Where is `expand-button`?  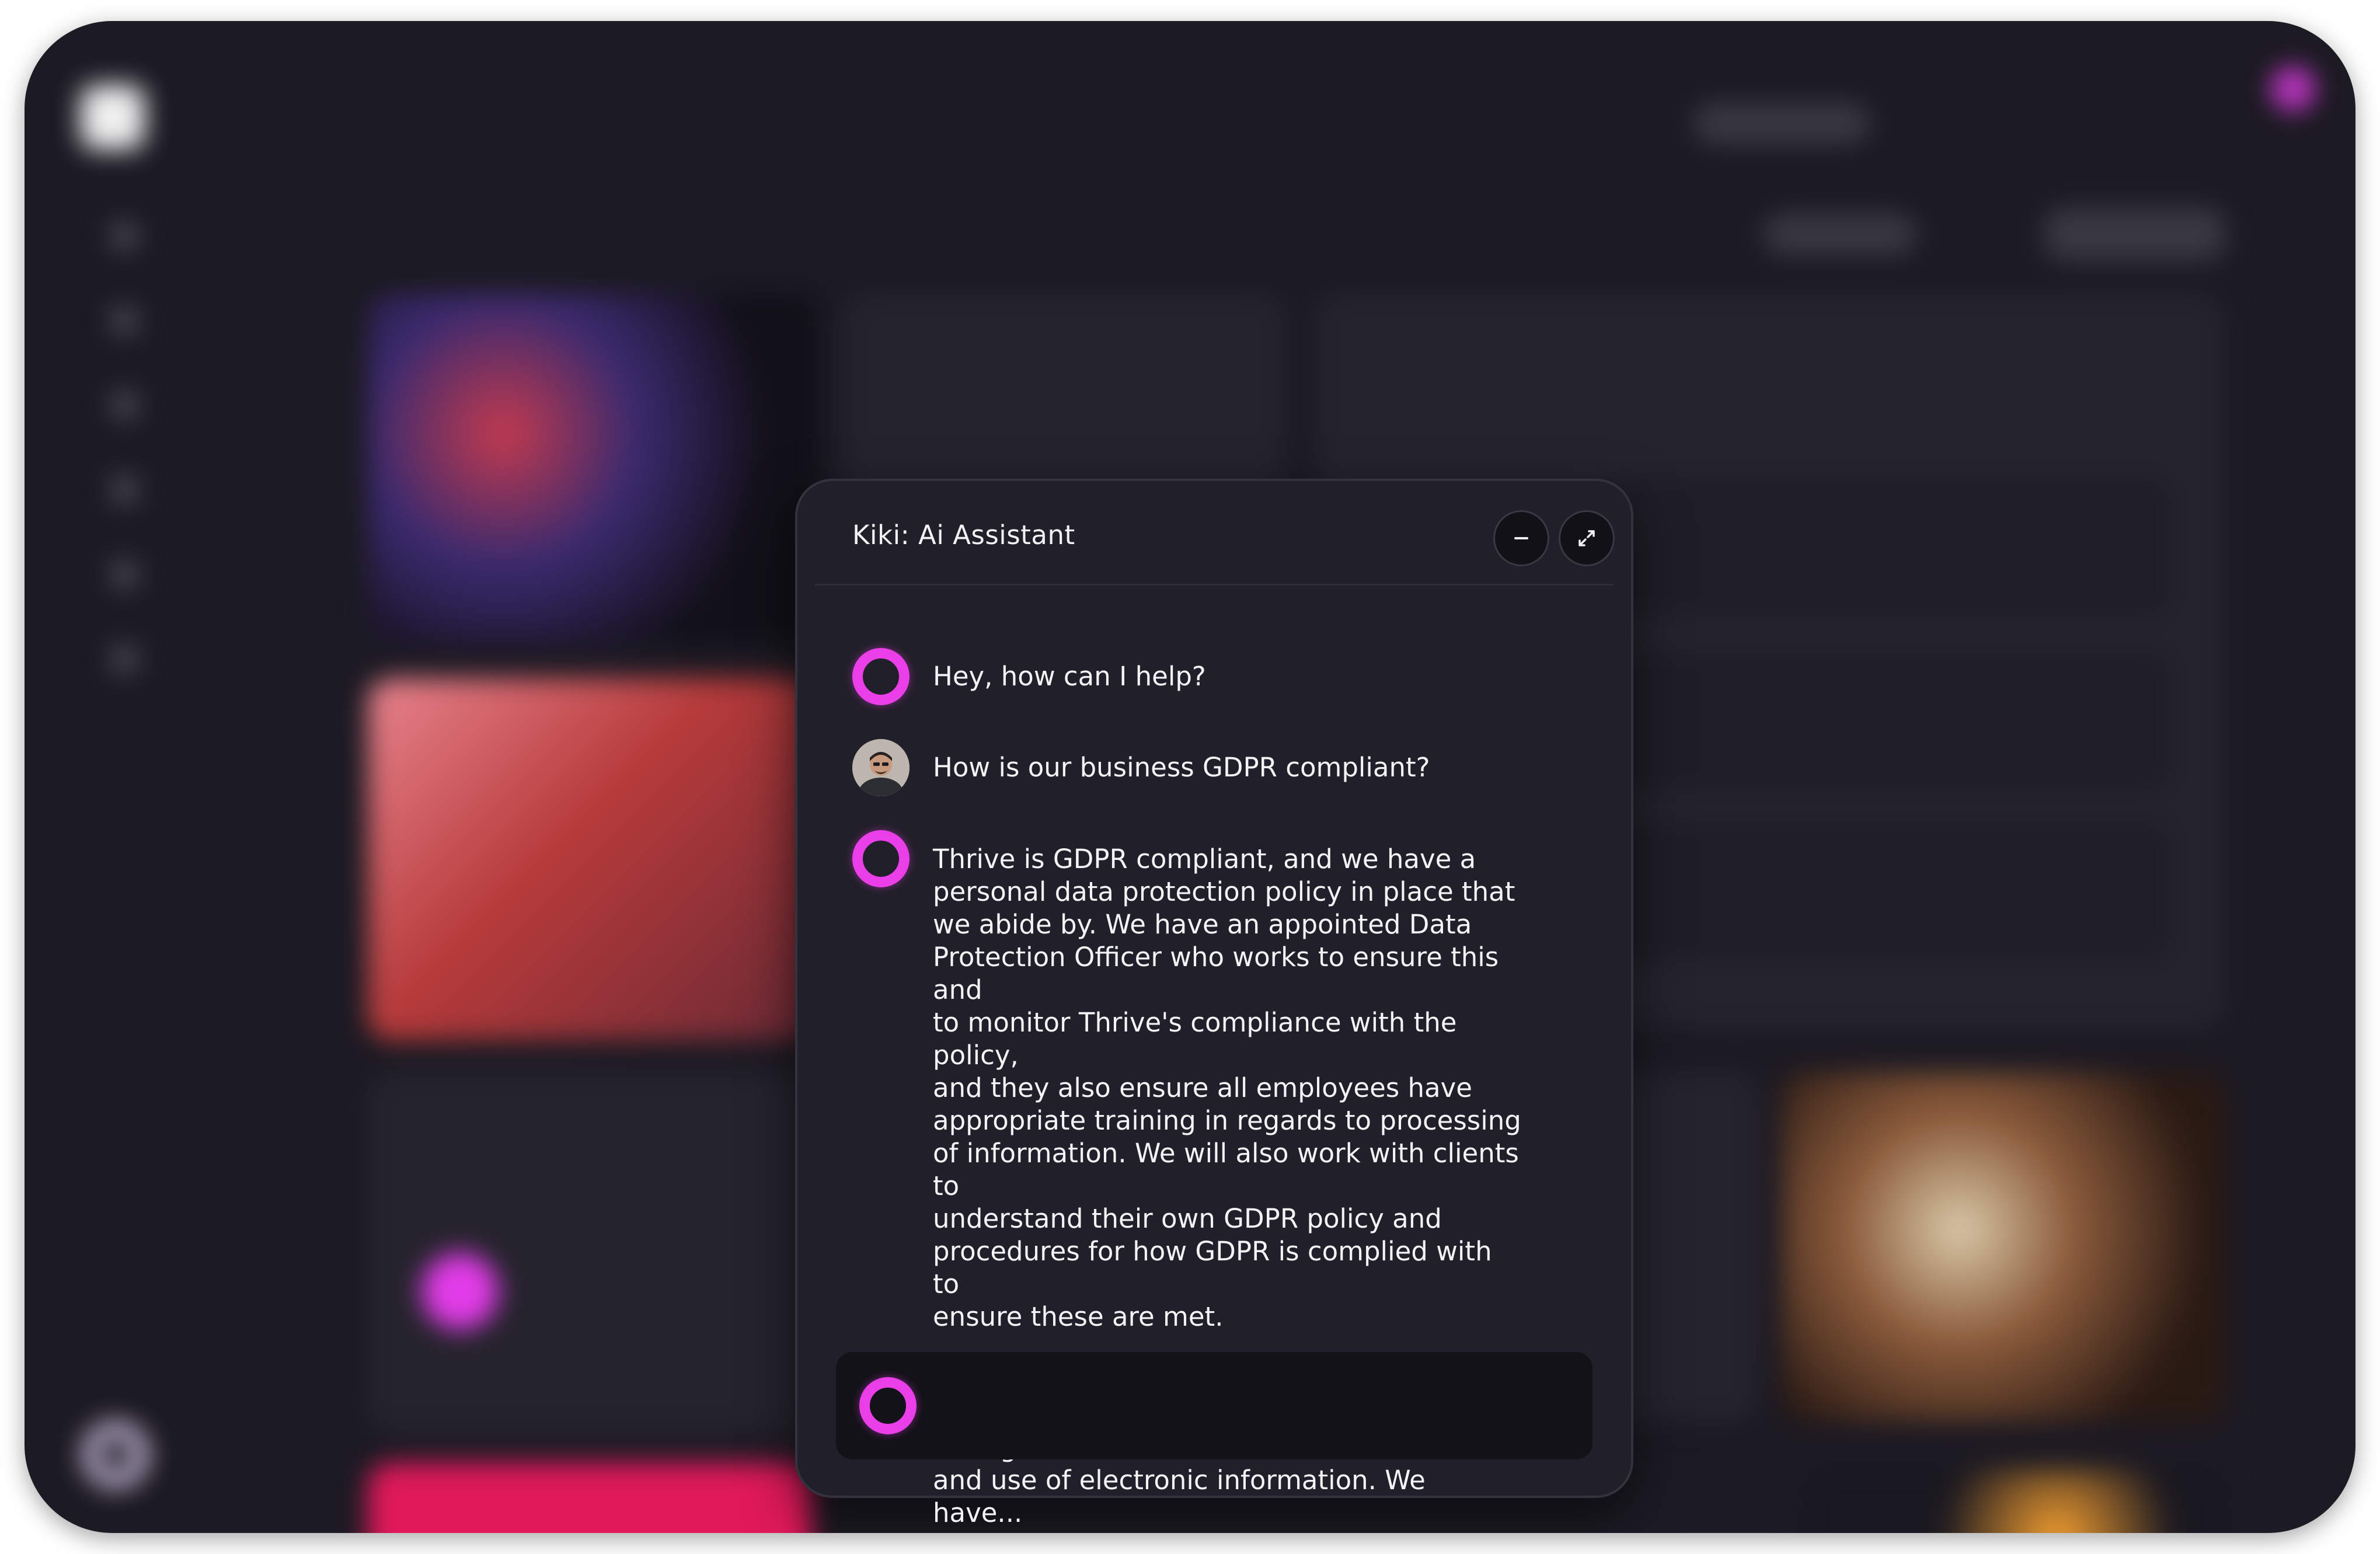 expand-button is located at coordinates (1587, 538).